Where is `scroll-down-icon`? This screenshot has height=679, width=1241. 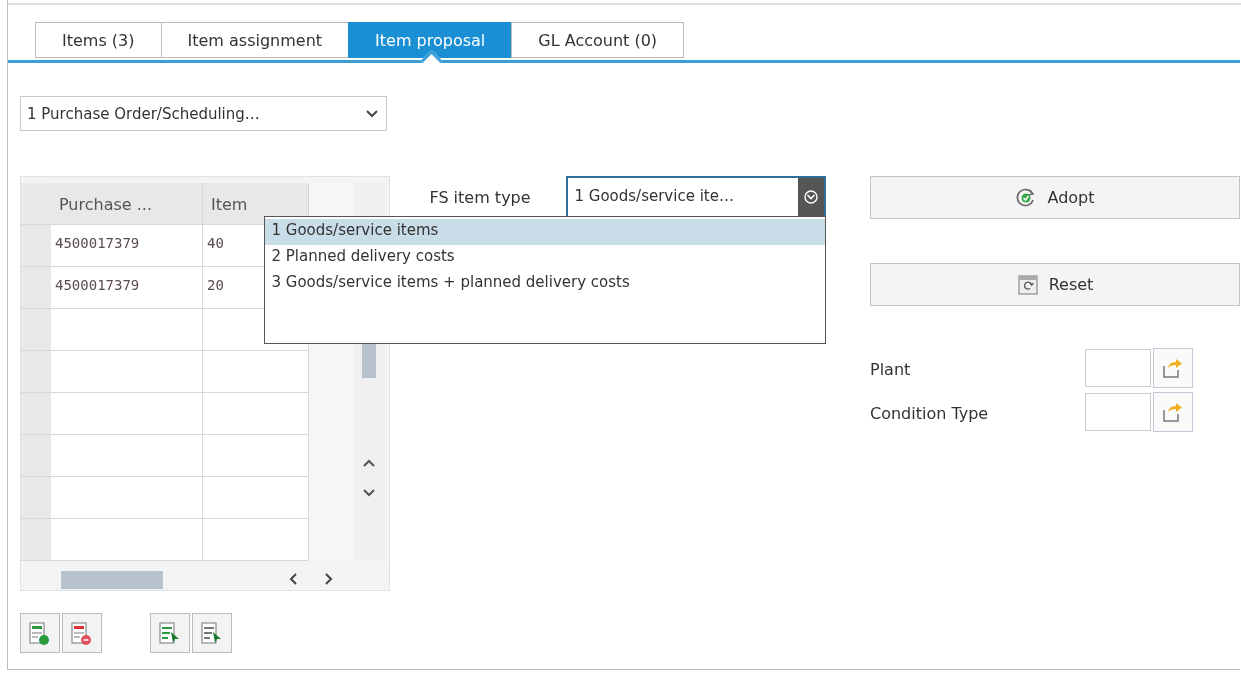 scroll-down-icon is located at coordinates (369, 493).